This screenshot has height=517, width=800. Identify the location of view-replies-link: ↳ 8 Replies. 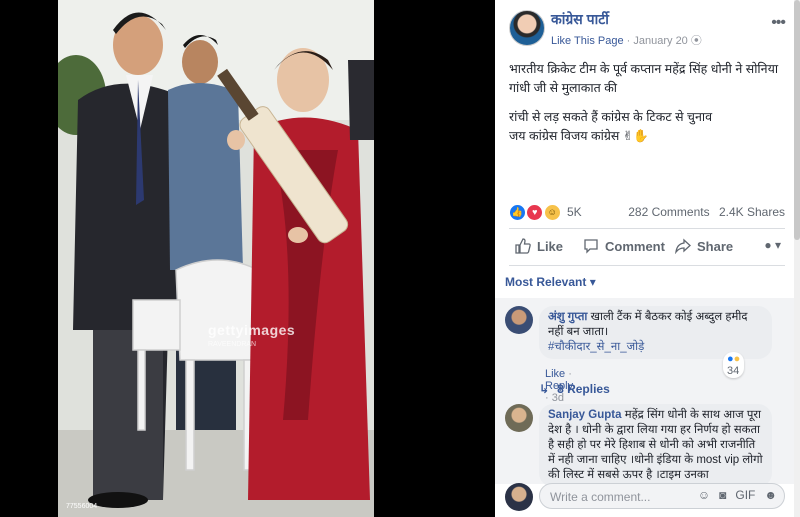
(574, 389).